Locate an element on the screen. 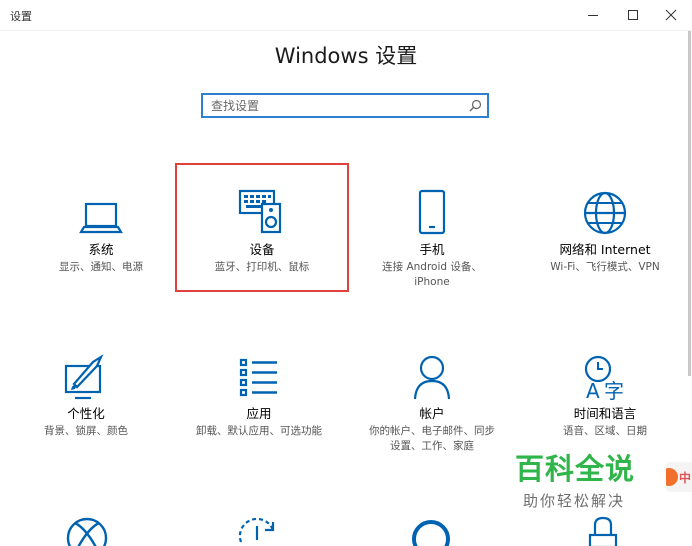 Image resolution: width=692 pixels, height=546 pixels. update-security-icon is located at coordinates (258, 532).